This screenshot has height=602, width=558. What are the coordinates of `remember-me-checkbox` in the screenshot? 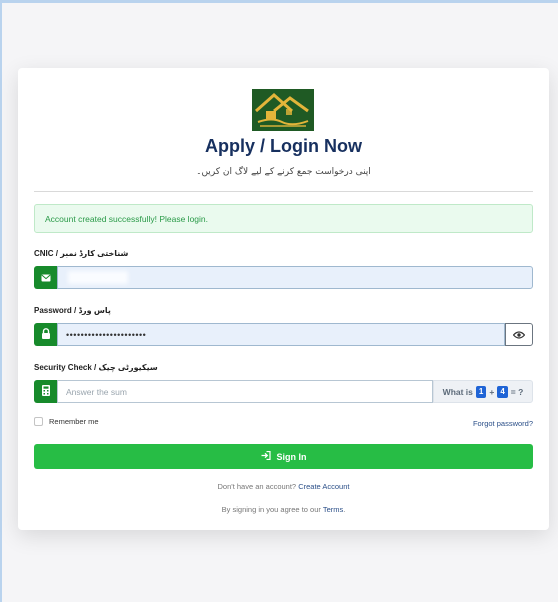 It's located at (38, 421).